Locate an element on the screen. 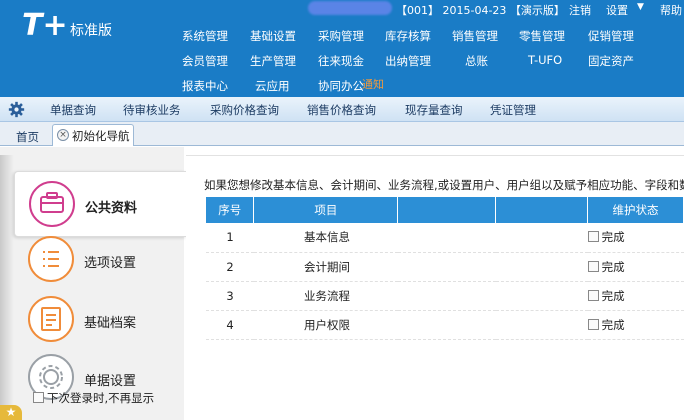 The width and height of the screenshot is (684, 420). col-header: 序号 is located at coordinates (230, 210).